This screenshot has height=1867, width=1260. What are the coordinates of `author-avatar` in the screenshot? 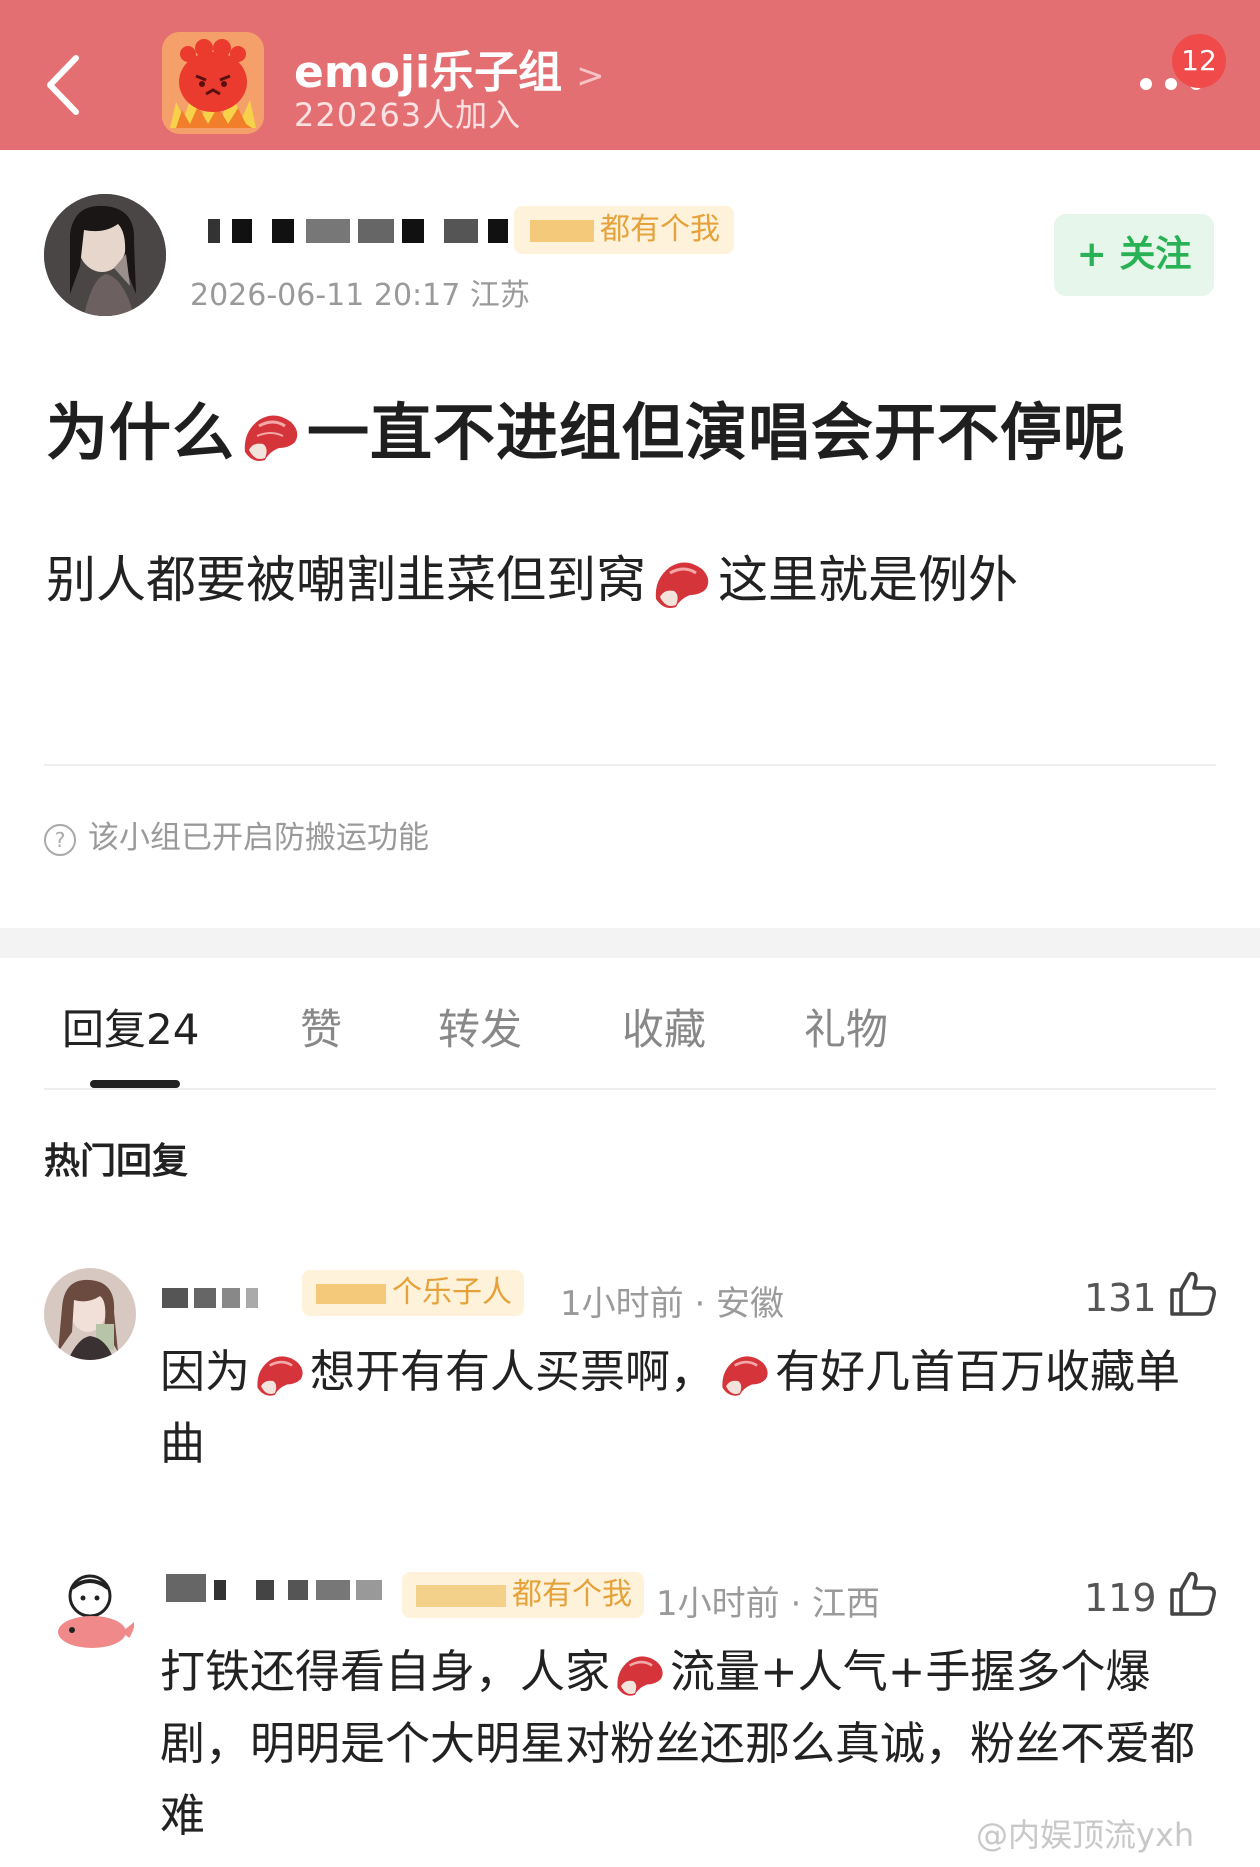 It's located at (105, 255).